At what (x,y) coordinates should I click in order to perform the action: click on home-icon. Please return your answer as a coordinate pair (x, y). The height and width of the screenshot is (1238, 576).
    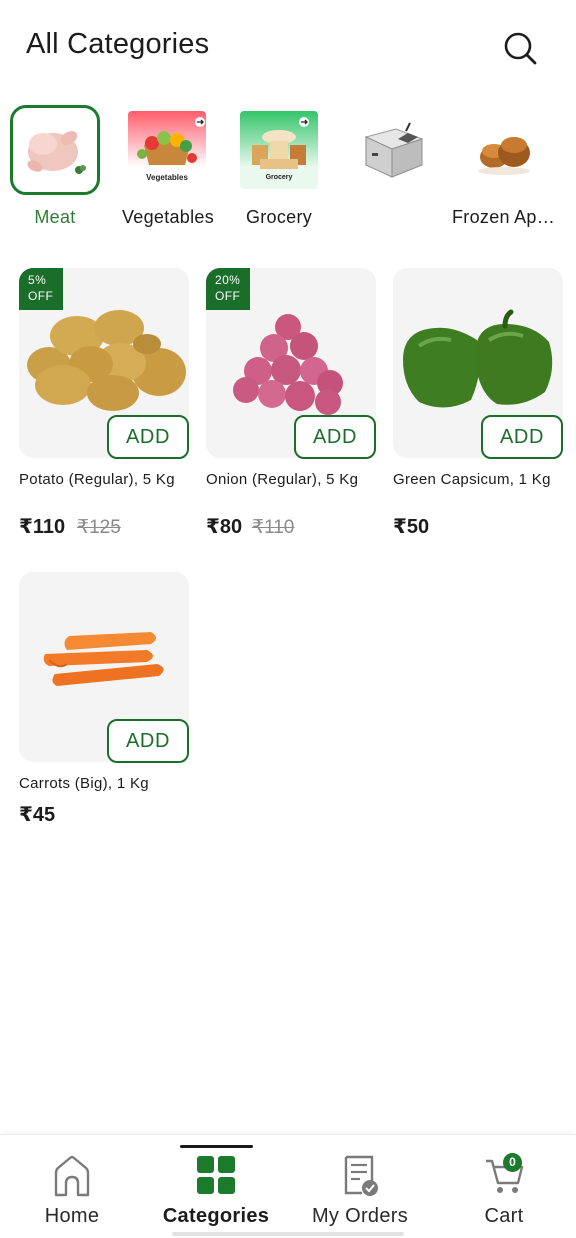
    Looking at the image, I should click on (72, 1176).